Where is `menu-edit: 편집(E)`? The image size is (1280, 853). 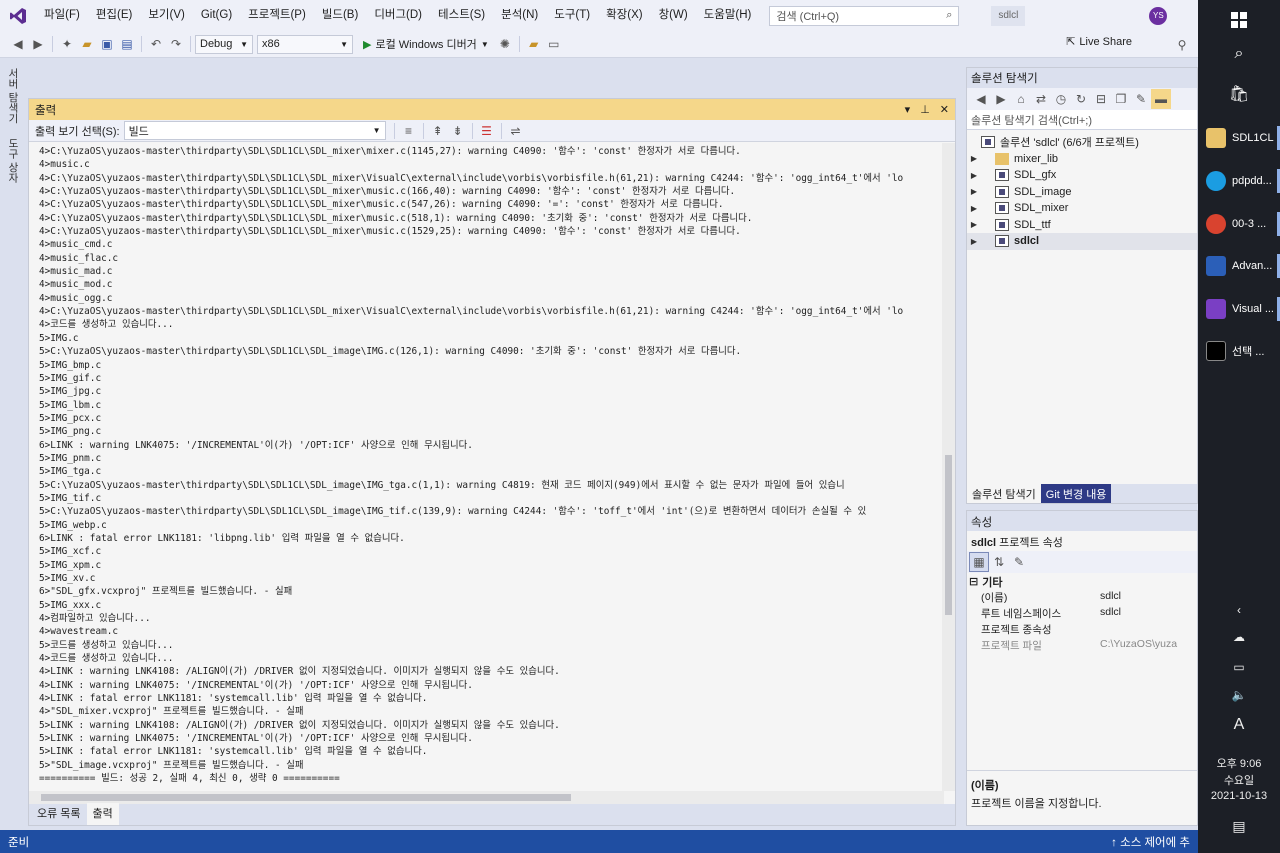
menu-edit: 편집(E) is located at coordinates (114, 15).